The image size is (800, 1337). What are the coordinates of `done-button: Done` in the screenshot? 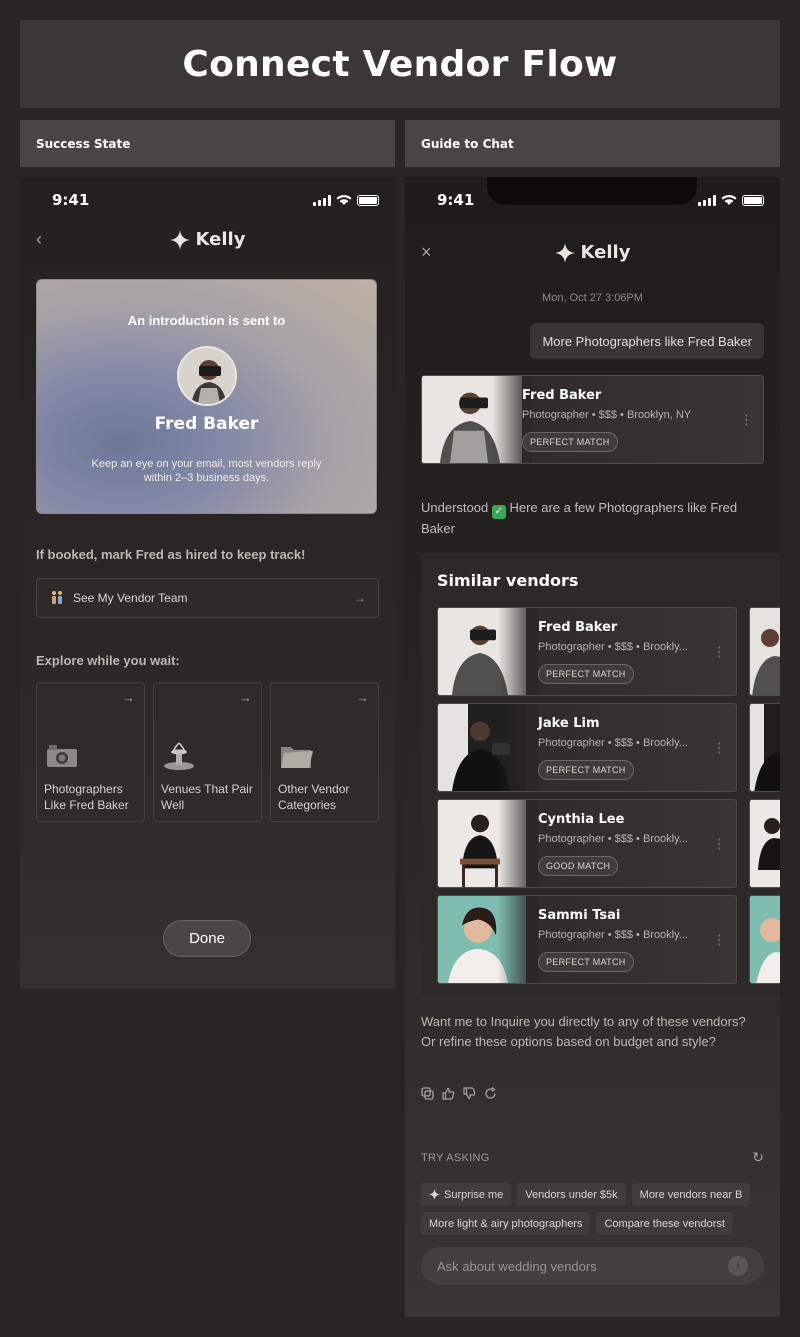 It's located at (207, 938).